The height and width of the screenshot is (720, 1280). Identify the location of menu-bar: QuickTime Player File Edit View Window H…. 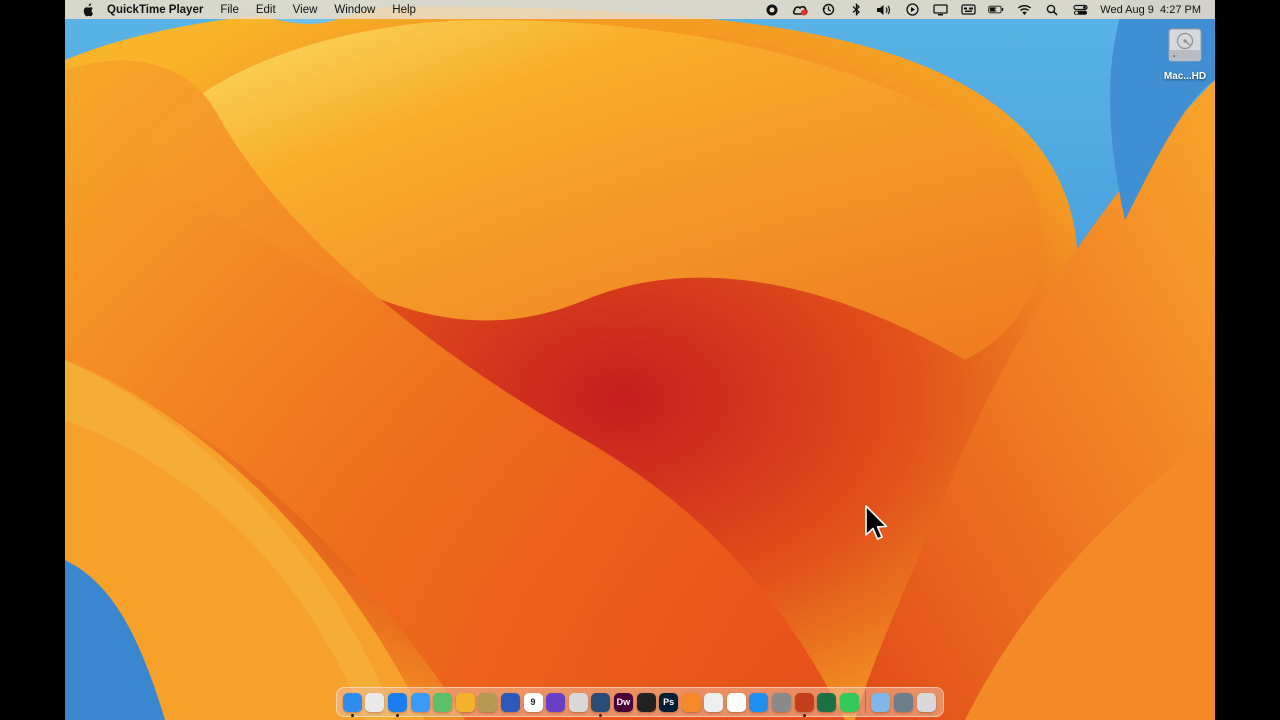
(640, 9).